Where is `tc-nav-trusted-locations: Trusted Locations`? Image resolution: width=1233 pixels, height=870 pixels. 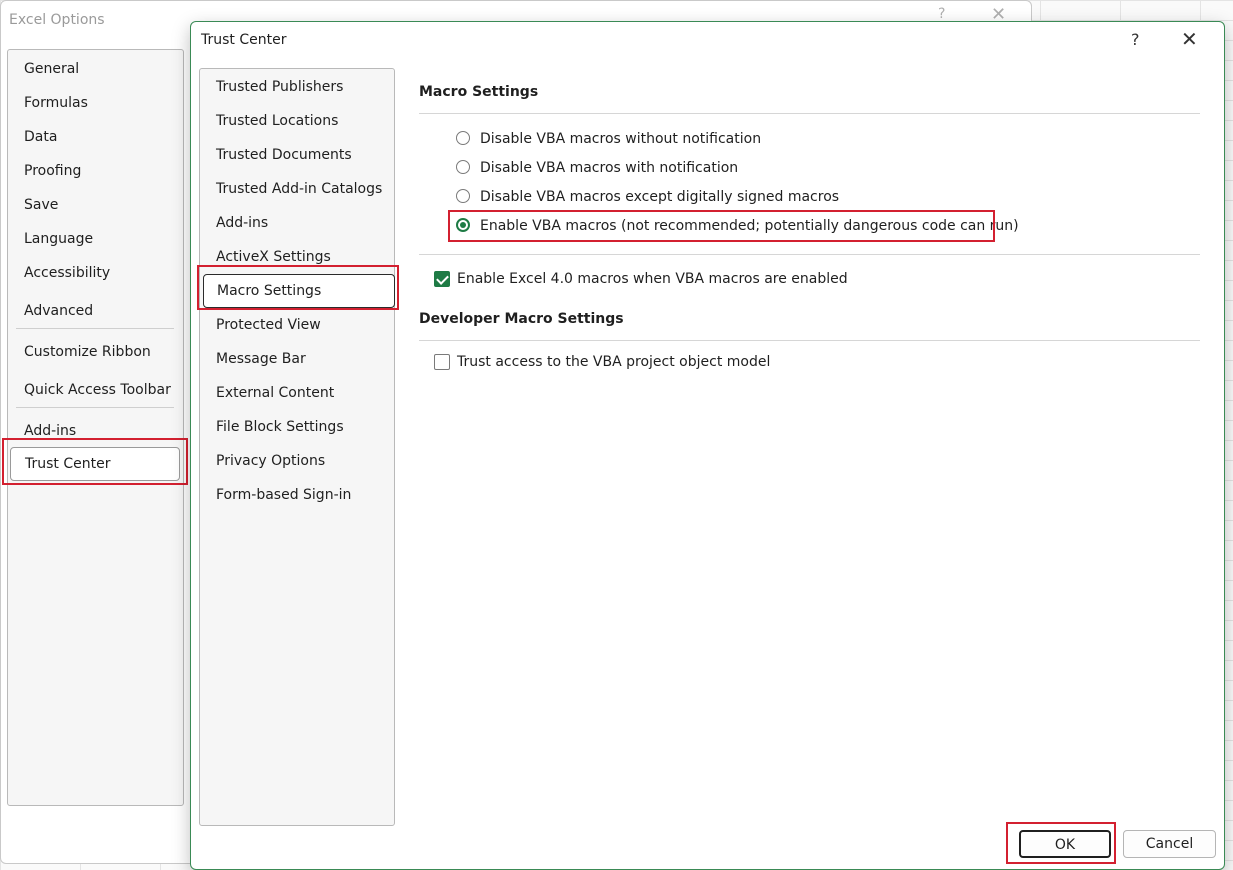 tc-nav-trusted-locations: Trusted Locations is located at coordinates (277, 121).